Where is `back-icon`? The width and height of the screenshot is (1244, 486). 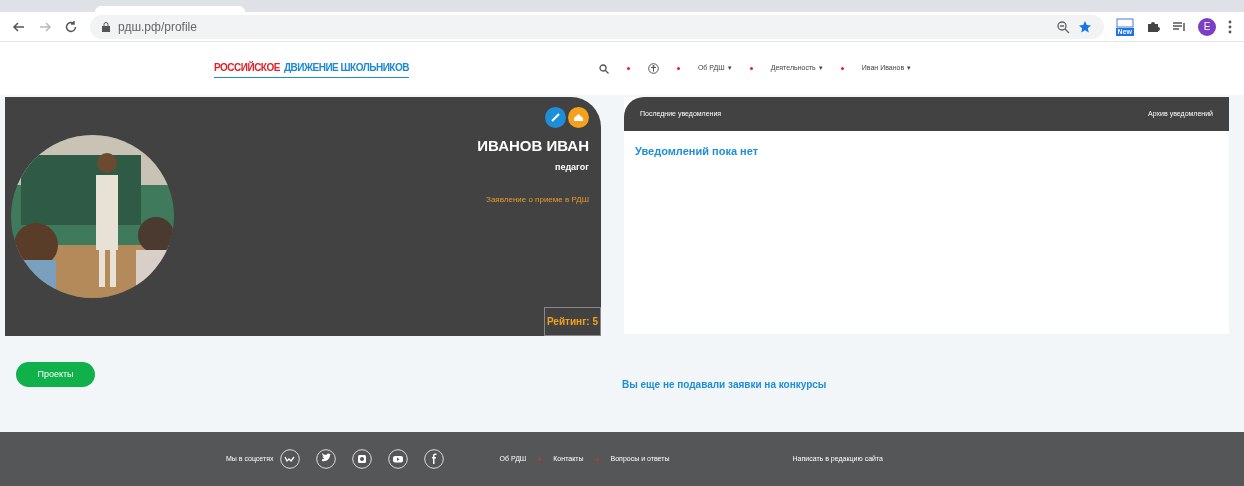 back-icon is located at coordinates (19, 26).